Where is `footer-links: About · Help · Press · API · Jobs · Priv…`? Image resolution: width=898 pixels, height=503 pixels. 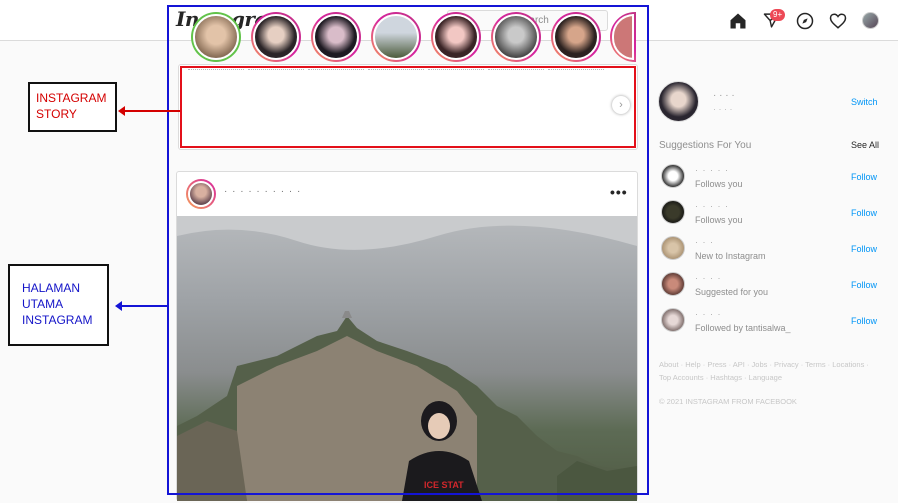 footer-links: About · Help · Press · API · Jobs · Priv… is located at coordinates (769, 371).